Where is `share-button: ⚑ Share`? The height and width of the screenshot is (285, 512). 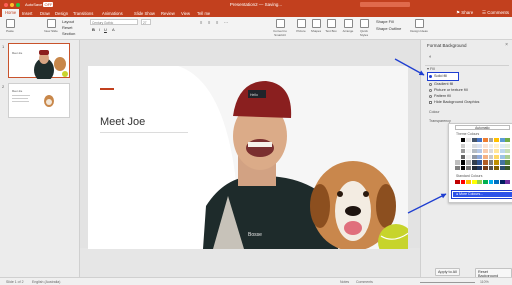 share-button: ⚑ Share is located at coordinates (464, 13).